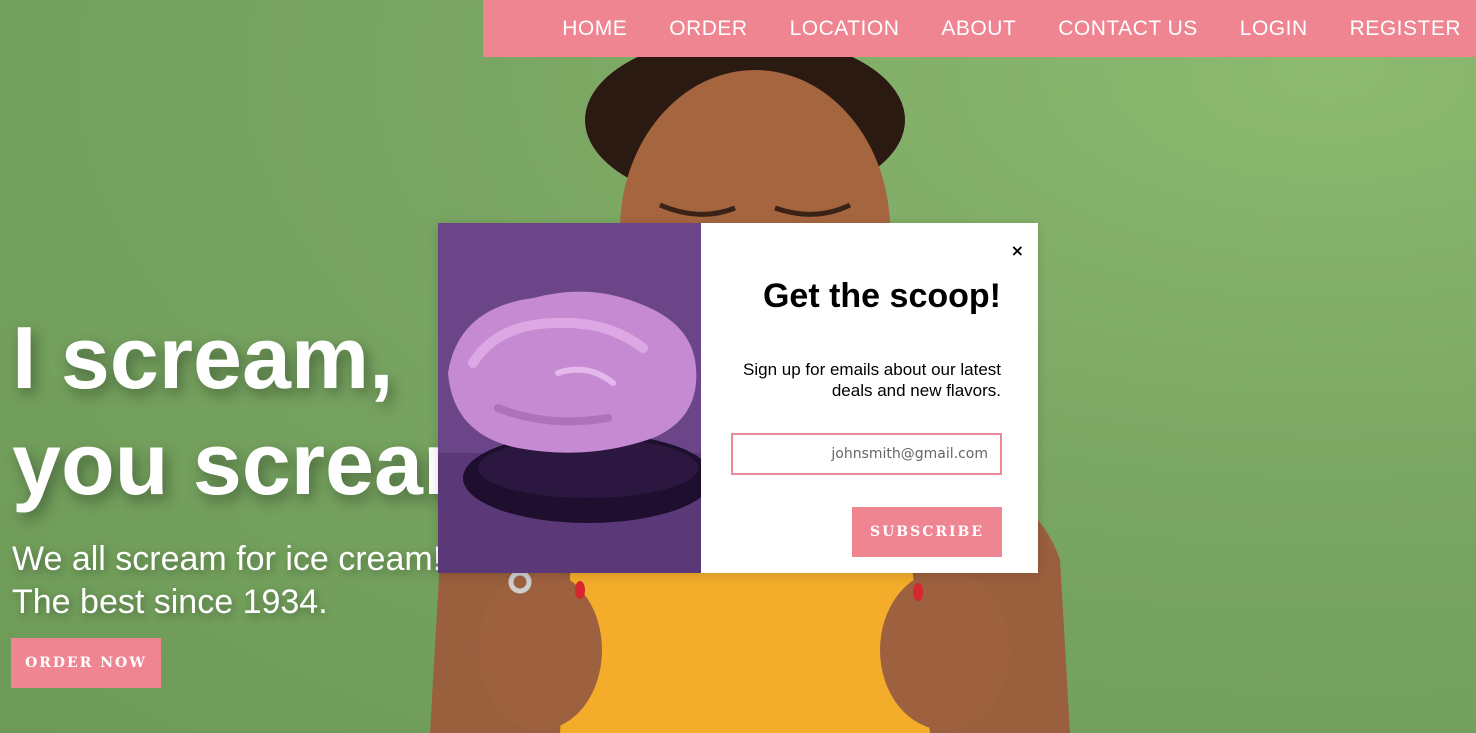 This screenshot has width=1476, height=733. I want to click on hero-subtitle-line-2: The best since 1934., so click(170, 602).